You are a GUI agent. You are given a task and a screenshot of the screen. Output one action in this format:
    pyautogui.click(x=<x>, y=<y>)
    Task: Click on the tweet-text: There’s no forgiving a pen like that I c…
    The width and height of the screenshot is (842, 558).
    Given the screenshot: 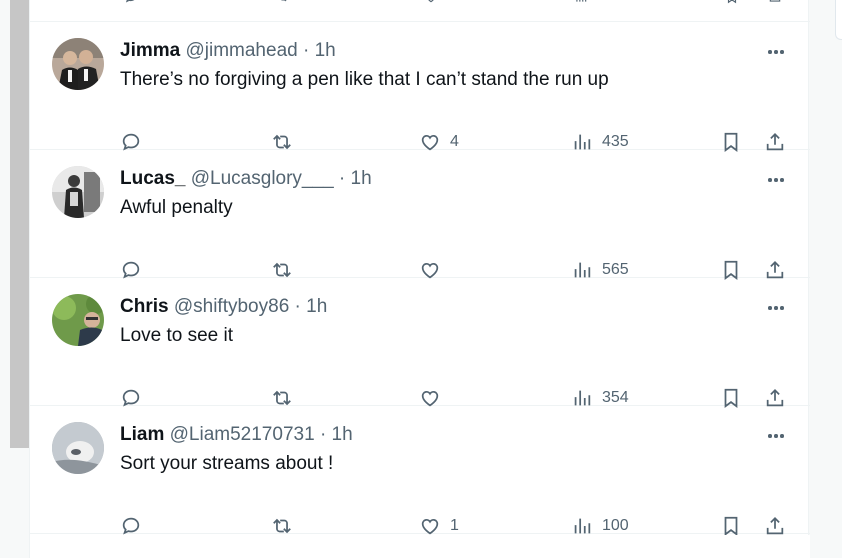 What is the action you would take?
    pyautogui.click(x=364, y=79)
    